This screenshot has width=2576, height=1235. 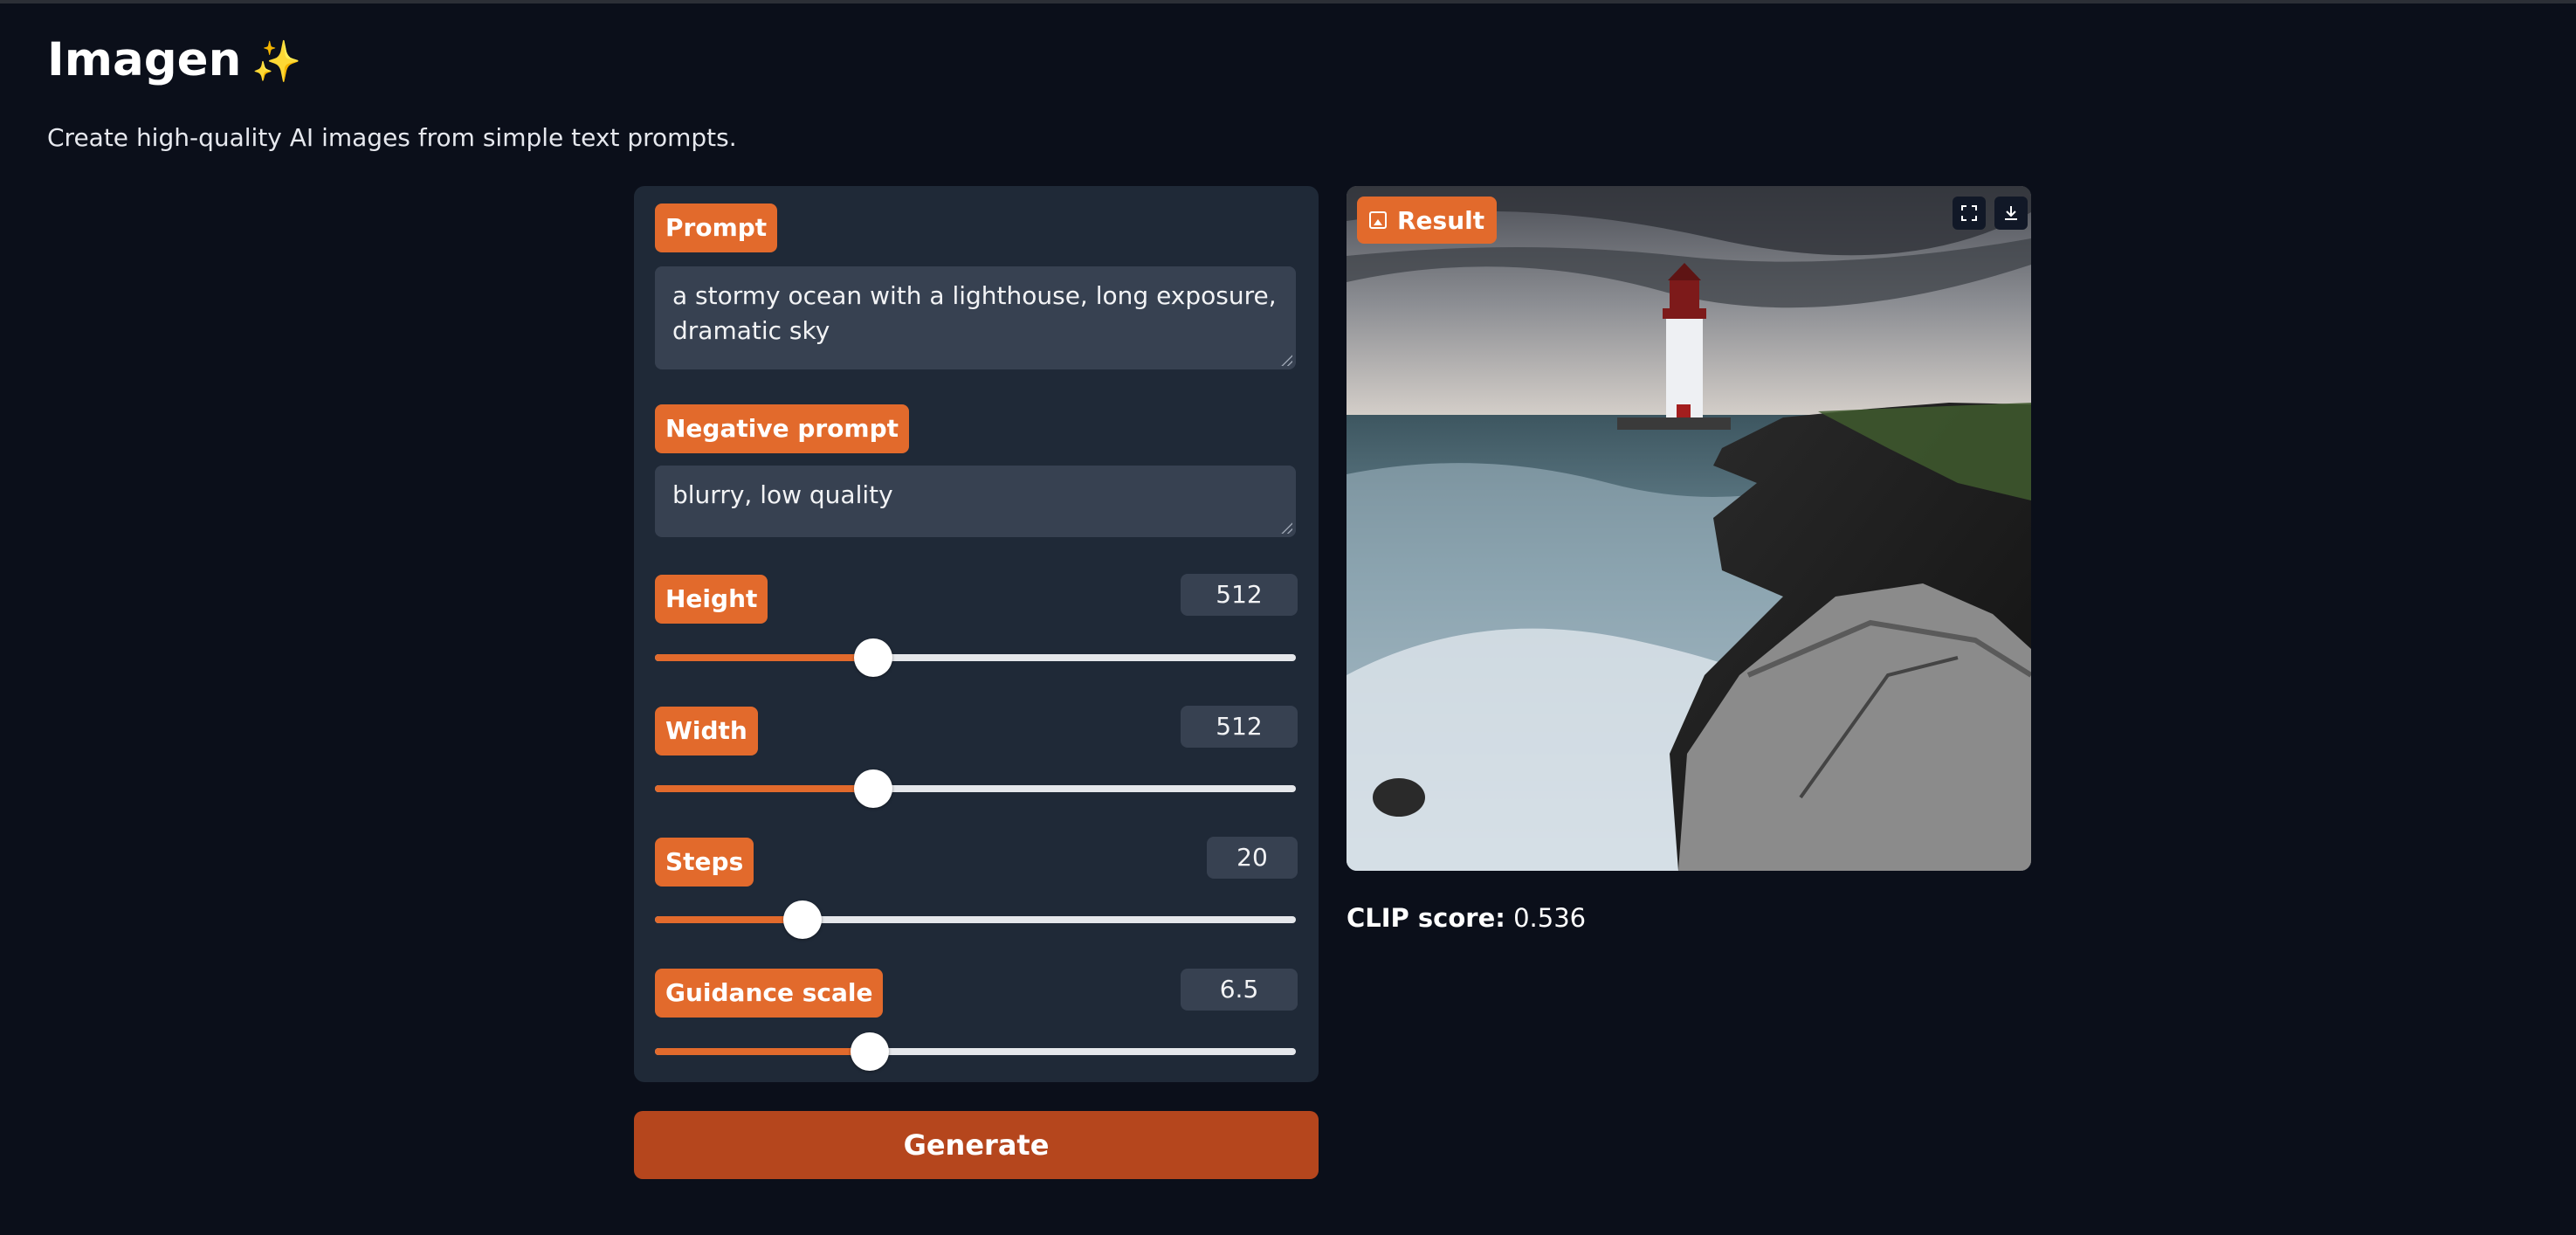 What do you see at coordinates (975, 789) in the screenshot?
I see `width-slider` at bounding box center [975, 789].